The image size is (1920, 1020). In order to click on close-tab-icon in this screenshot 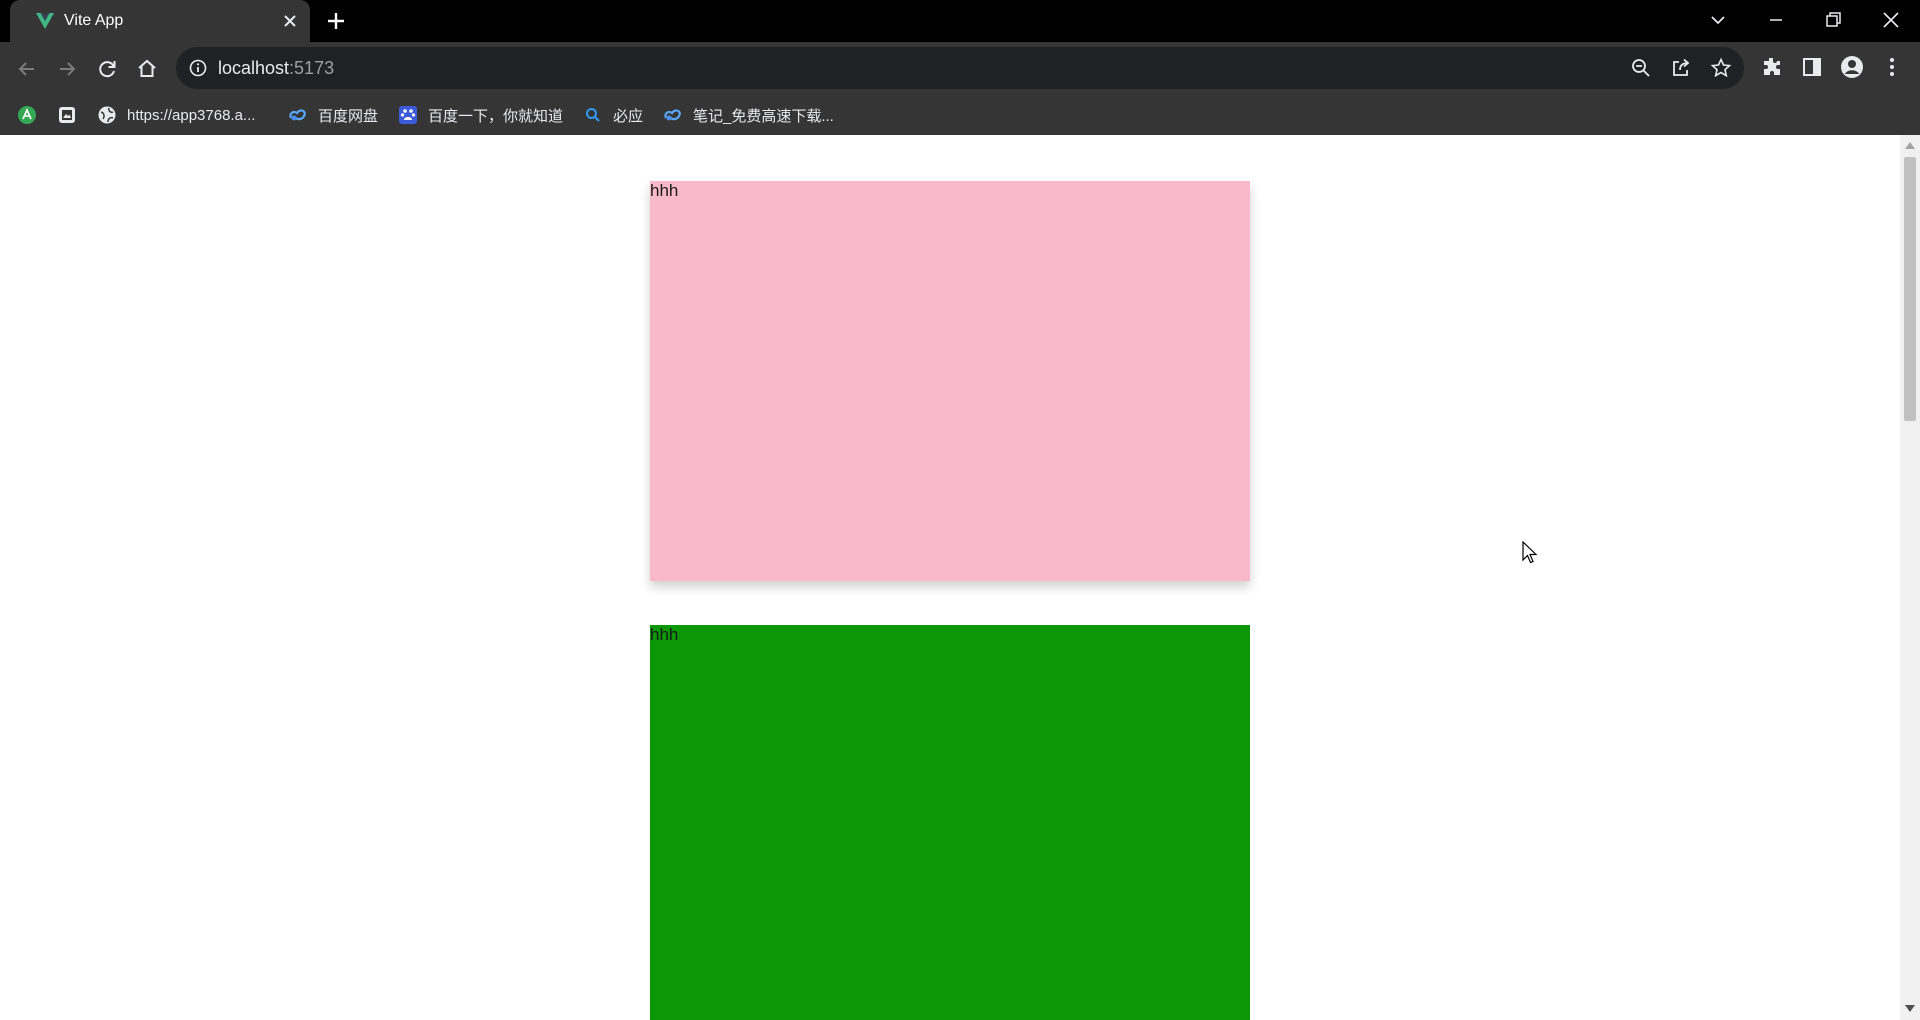, I will do `click(290, 21)`.